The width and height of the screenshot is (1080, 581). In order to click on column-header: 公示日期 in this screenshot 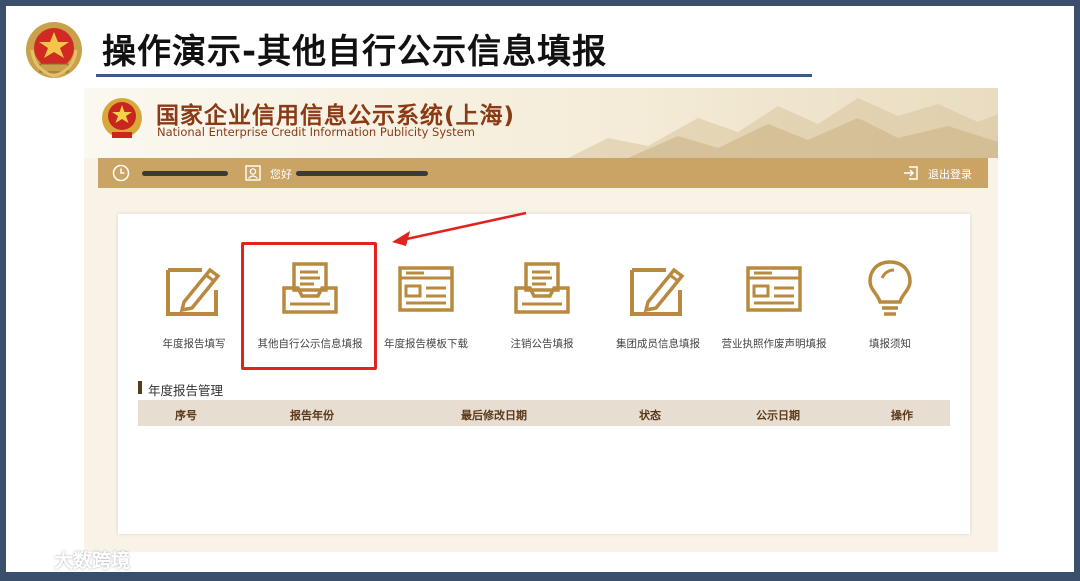, I will do `click(778, 415)`.